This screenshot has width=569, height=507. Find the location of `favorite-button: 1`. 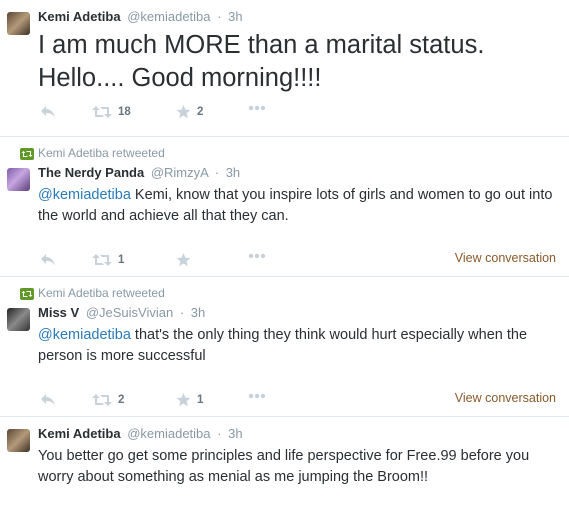

favorite-button: 1 is located at coordinates (189, 400).